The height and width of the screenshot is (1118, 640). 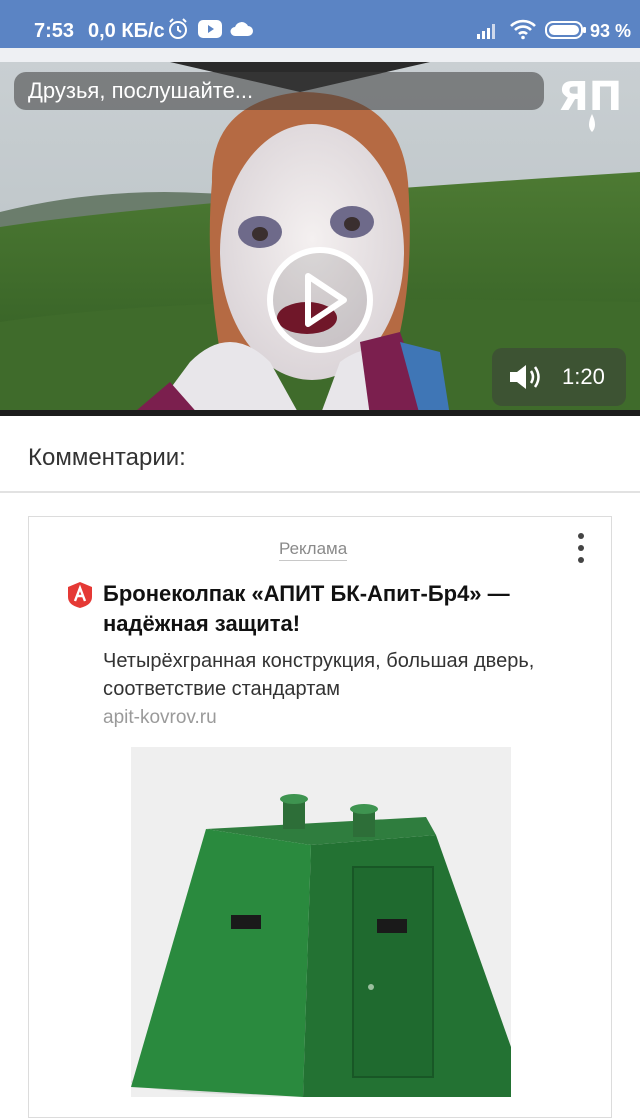 What do you see at coordinates (320, 413) in the screenshot?
I see `video-bottom-edge` at bounding box center [320, 413].